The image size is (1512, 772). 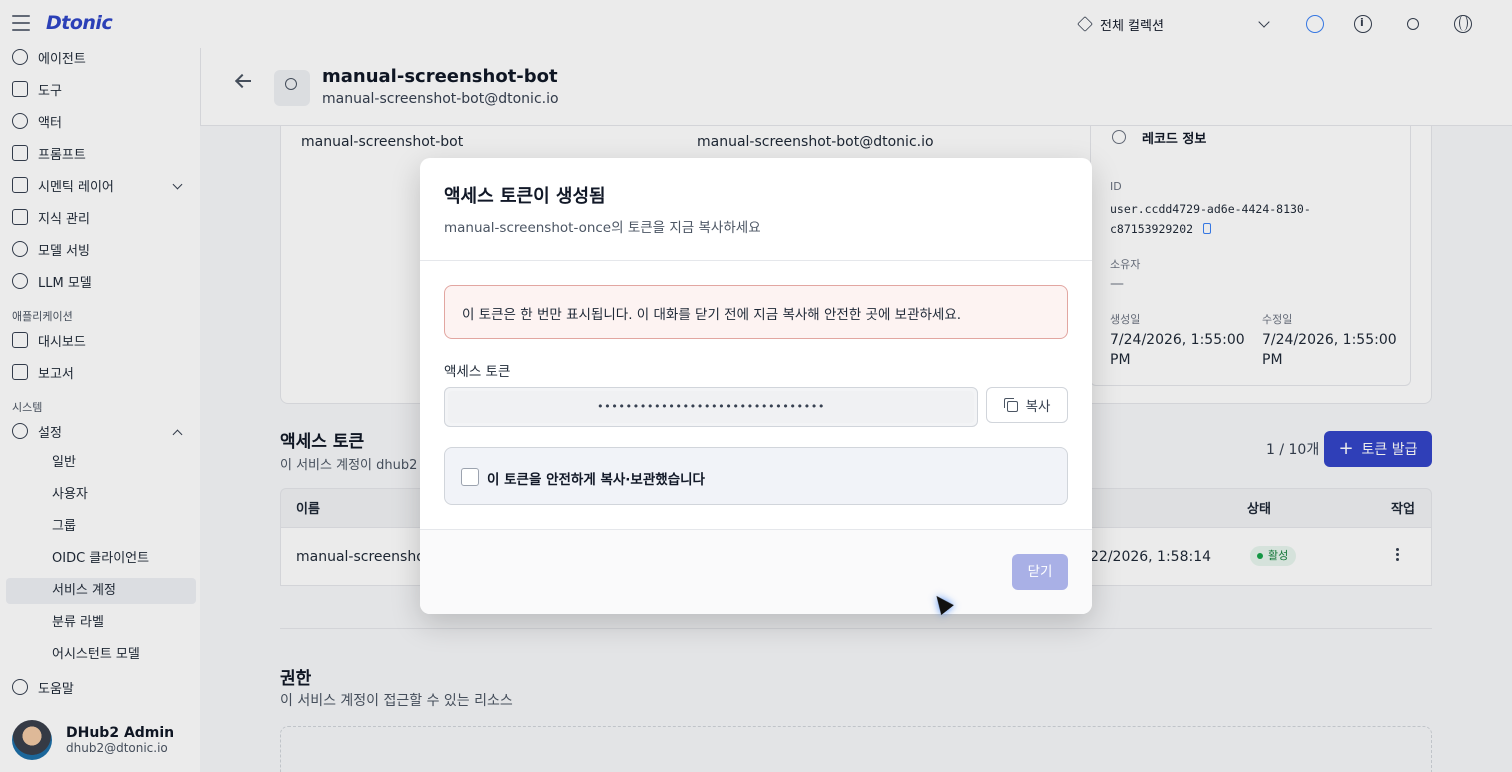 What do you see at coordinates (756, 260) in the screenshot?
I see `divider` at bounding box center [756, 260].